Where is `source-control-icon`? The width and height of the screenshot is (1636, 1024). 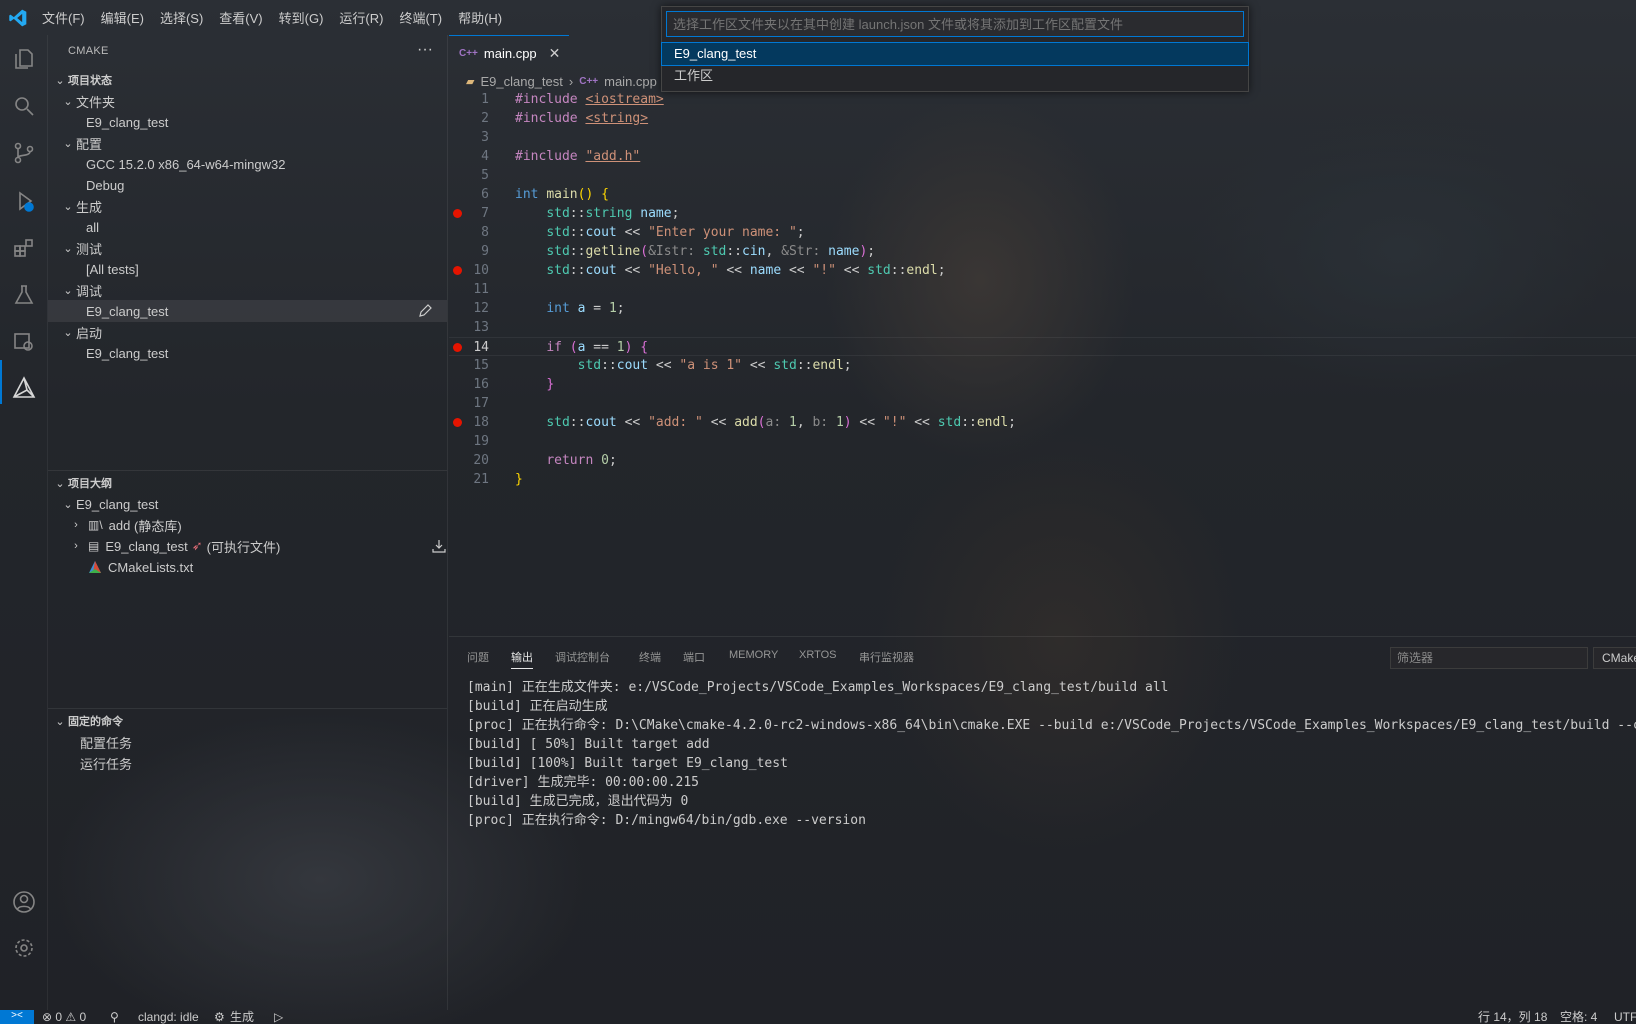 source-control-icon is located at coordinates (24, 153).